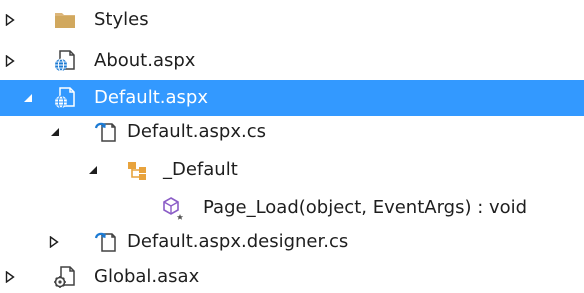 Image resolution: width=584 pixels, height=293 pixels. What do you see at coordinates (292, 20) in the screenshot?
I see `tree-item-styles: Styles` at bounding box center [292, 20].